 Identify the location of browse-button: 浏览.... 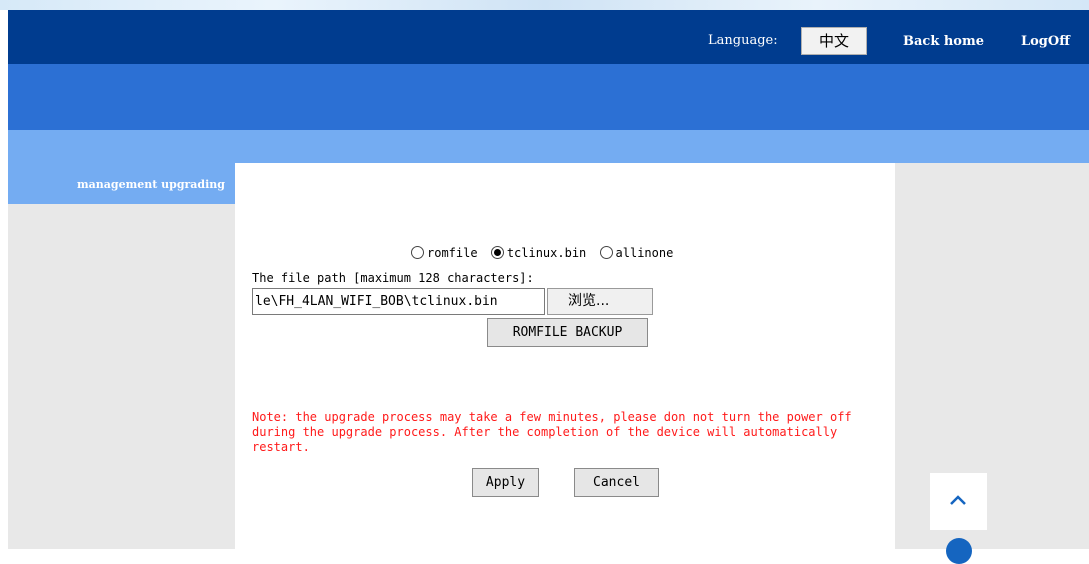
(600, 301).